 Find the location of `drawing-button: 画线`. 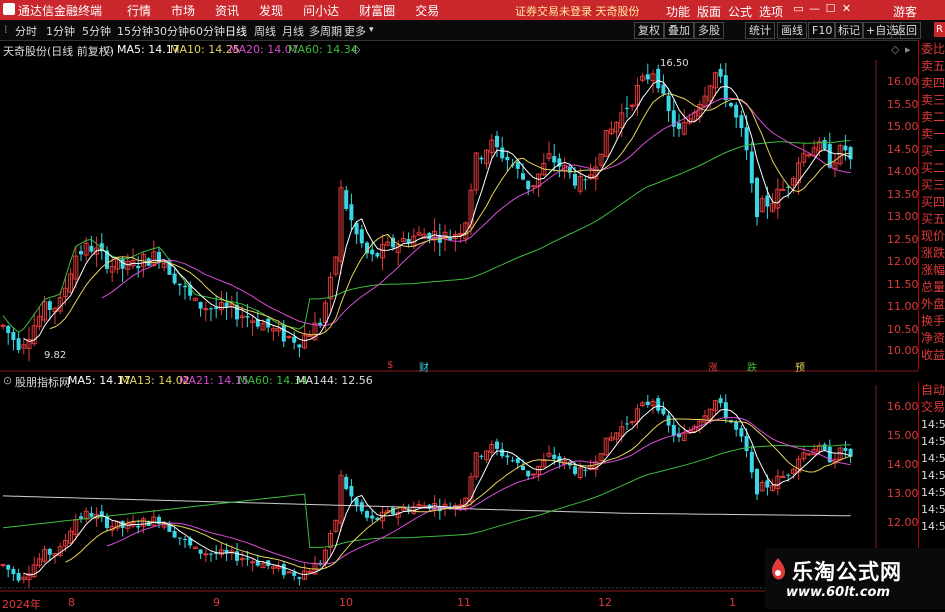

drawing-button: 画线 is located at coordinates (792, 30).